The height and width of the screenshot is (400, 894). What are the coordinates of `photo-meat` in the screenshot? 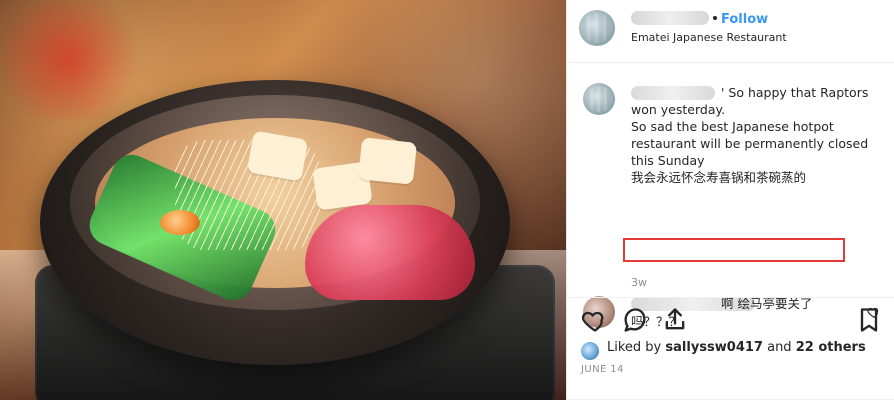 It's located at (390, 252).